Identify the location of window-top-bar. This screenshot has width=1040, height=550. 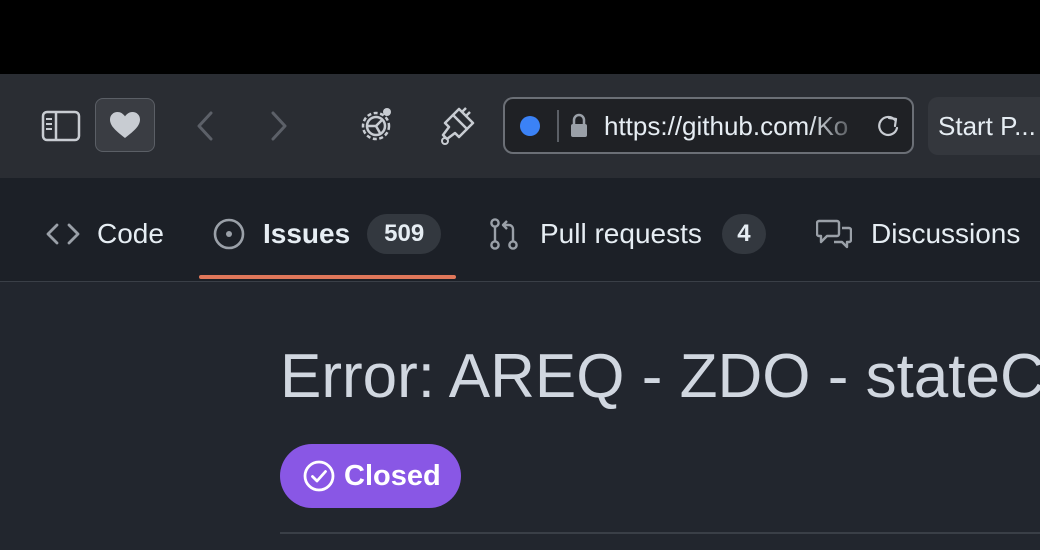
(520, 37).